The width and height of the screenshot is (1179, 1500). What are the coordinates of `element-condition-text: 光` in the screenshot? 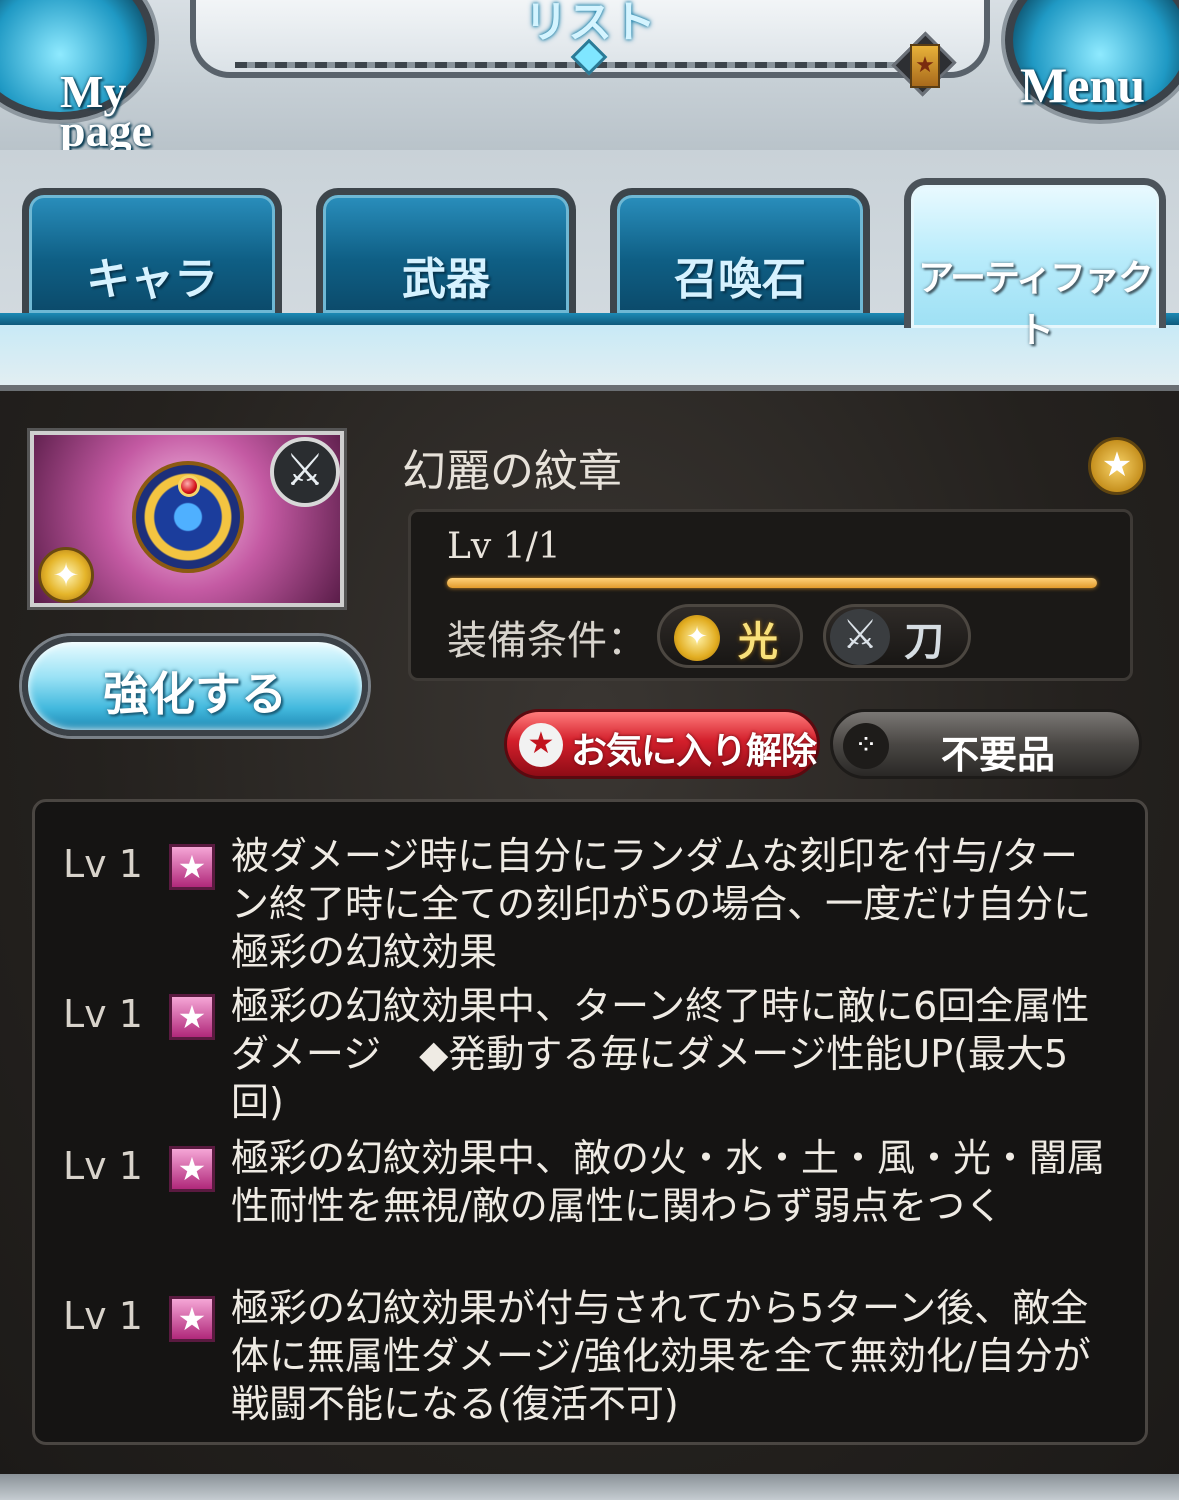 It's located at (758, 642).